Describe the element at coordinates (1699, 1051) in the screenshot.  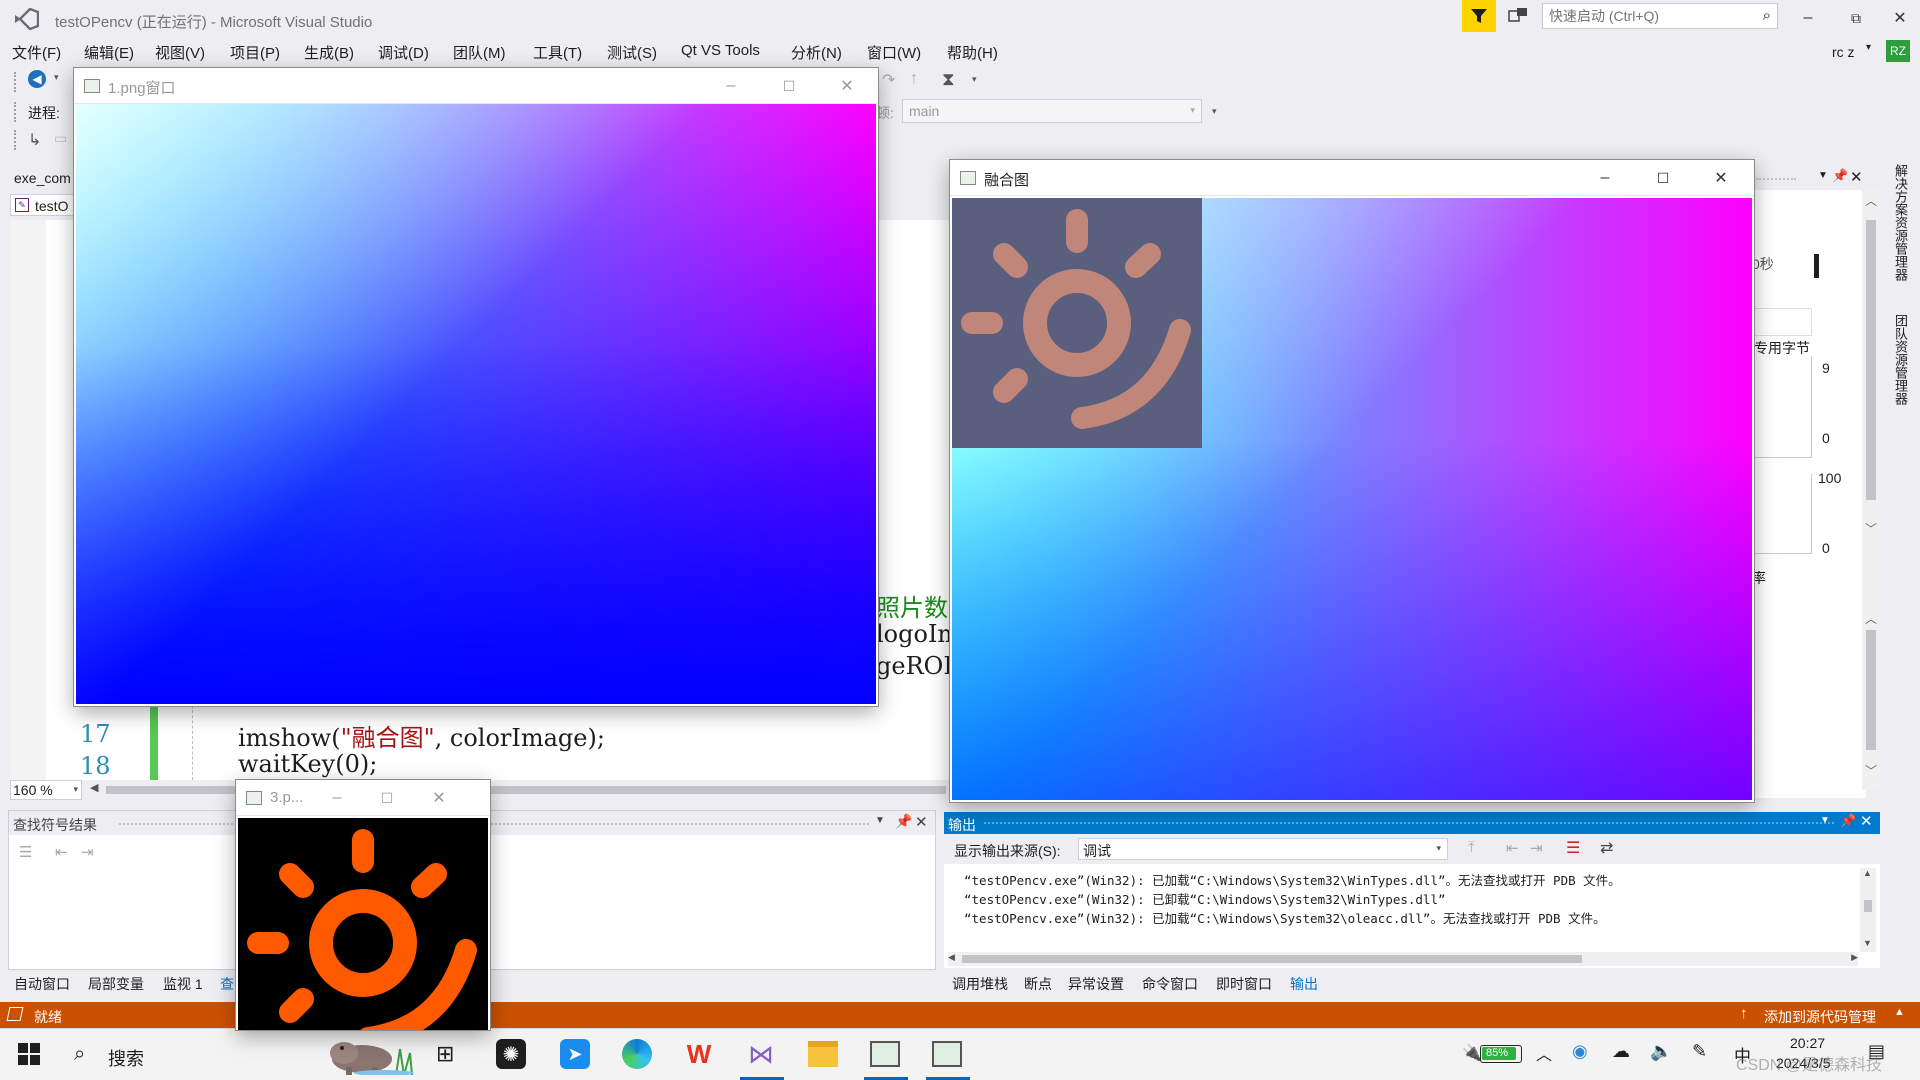
I see `pen-icon: ✎` at that location.